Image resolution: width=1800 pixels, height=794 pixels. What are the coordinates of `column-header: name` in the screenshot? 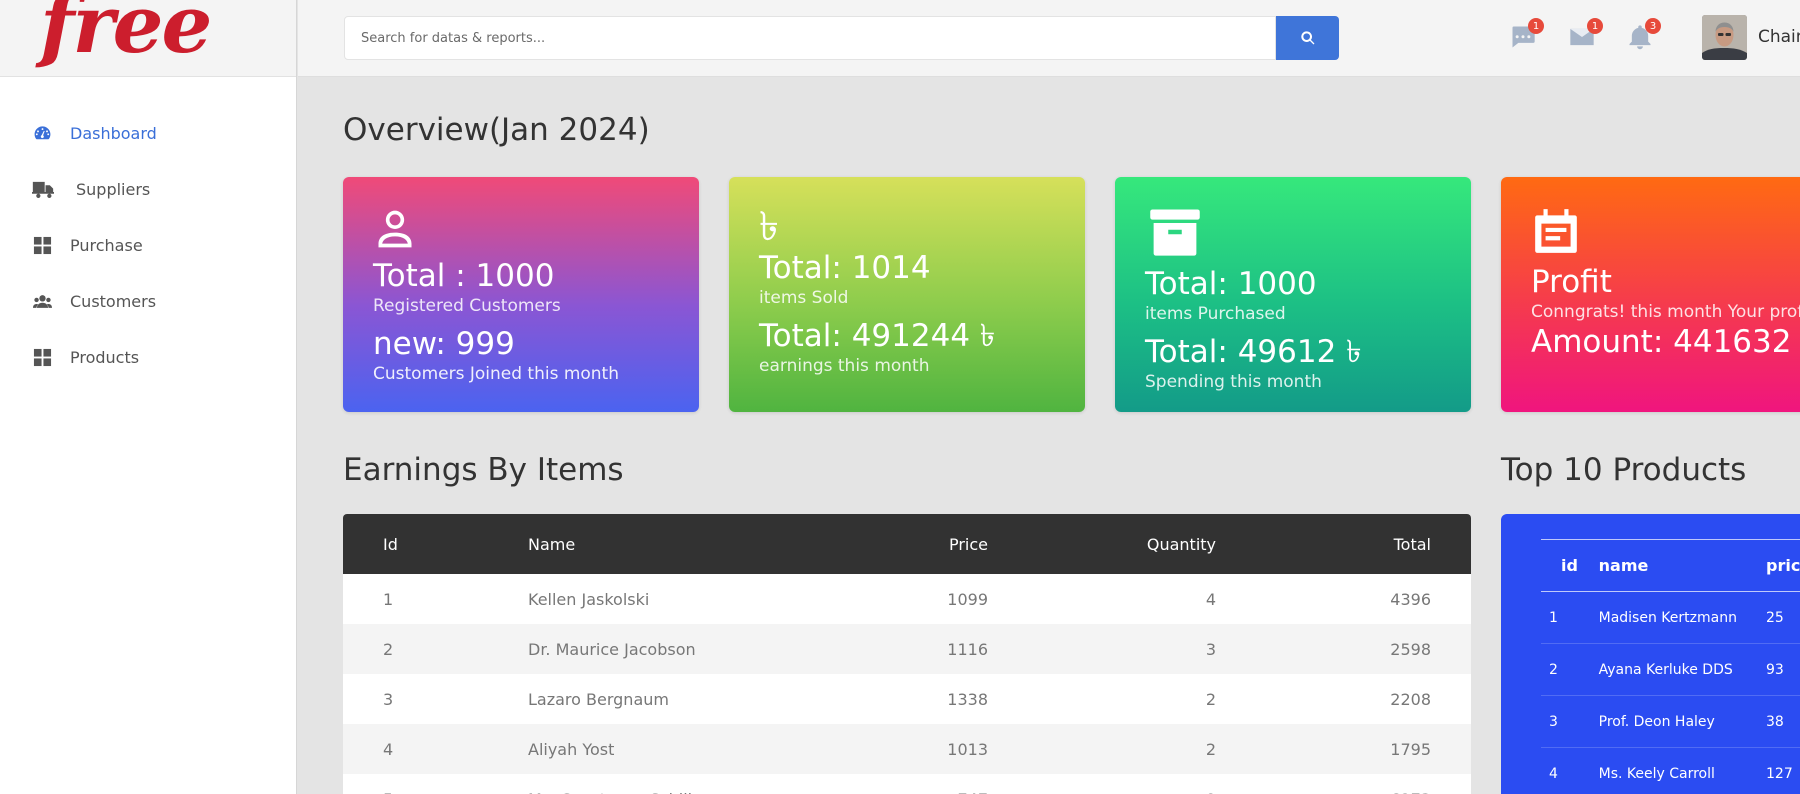 It's located at (1672, 565).